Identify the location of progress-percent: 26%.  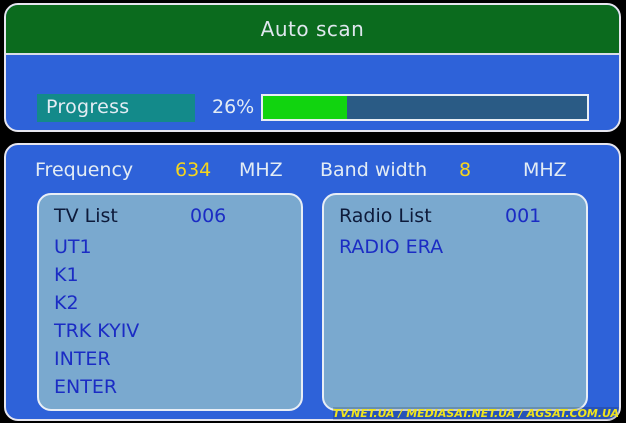
(233, 107).